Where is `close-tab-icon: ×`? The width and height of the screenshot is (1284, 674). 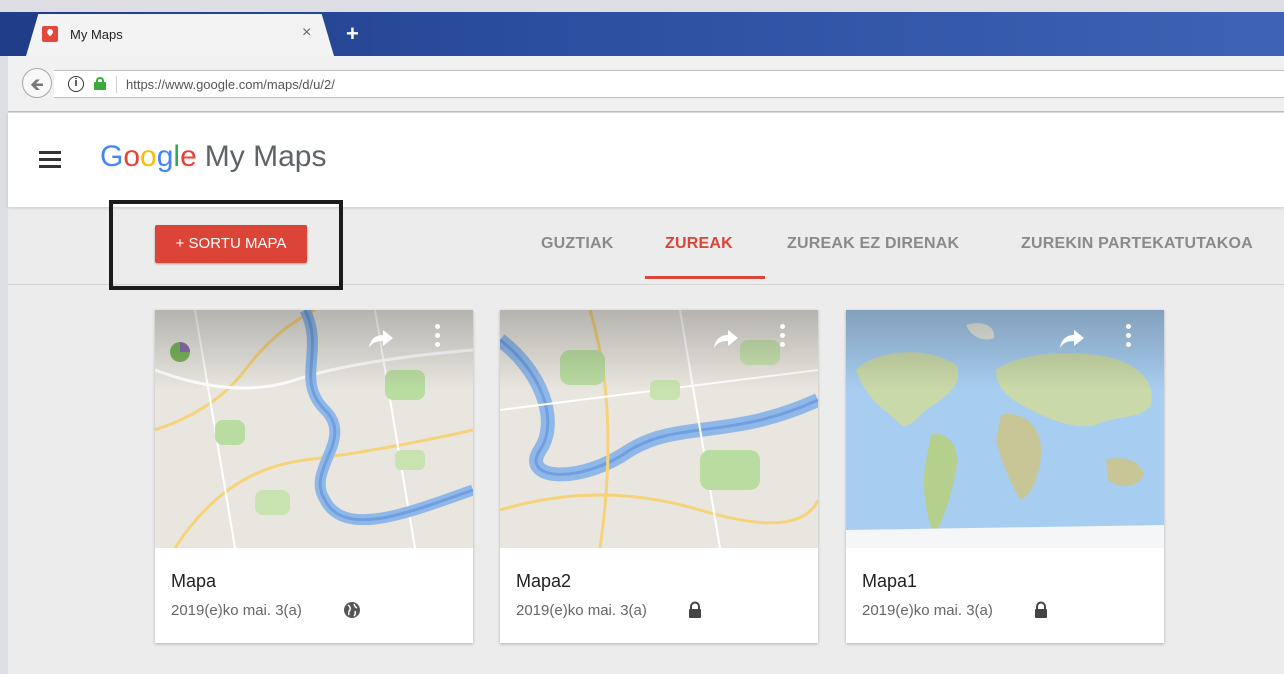
close-tab-icon: × is located at coordinates (306, 33).